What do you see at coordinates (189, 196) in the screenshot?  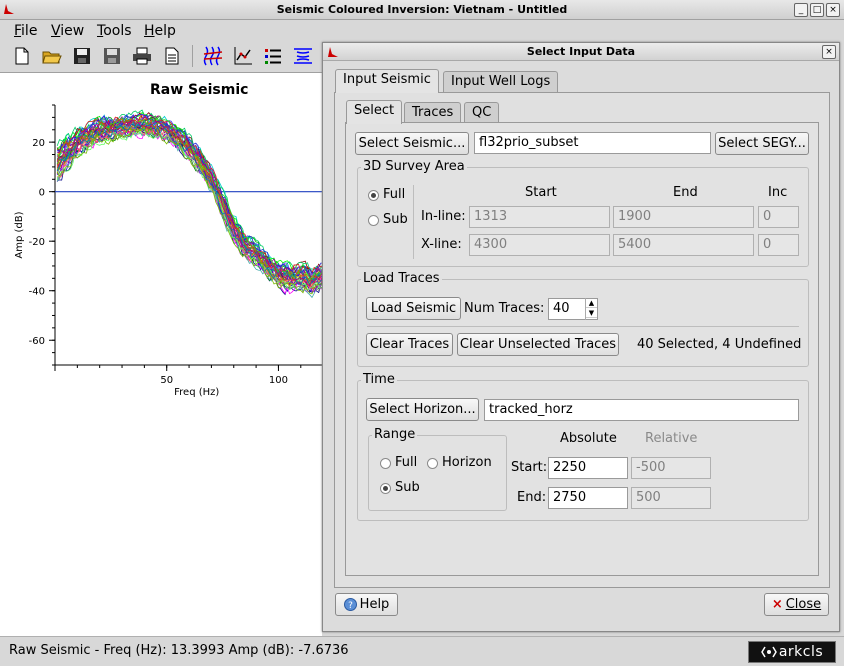 I see `trace-line` at bounding box center [189, 196].